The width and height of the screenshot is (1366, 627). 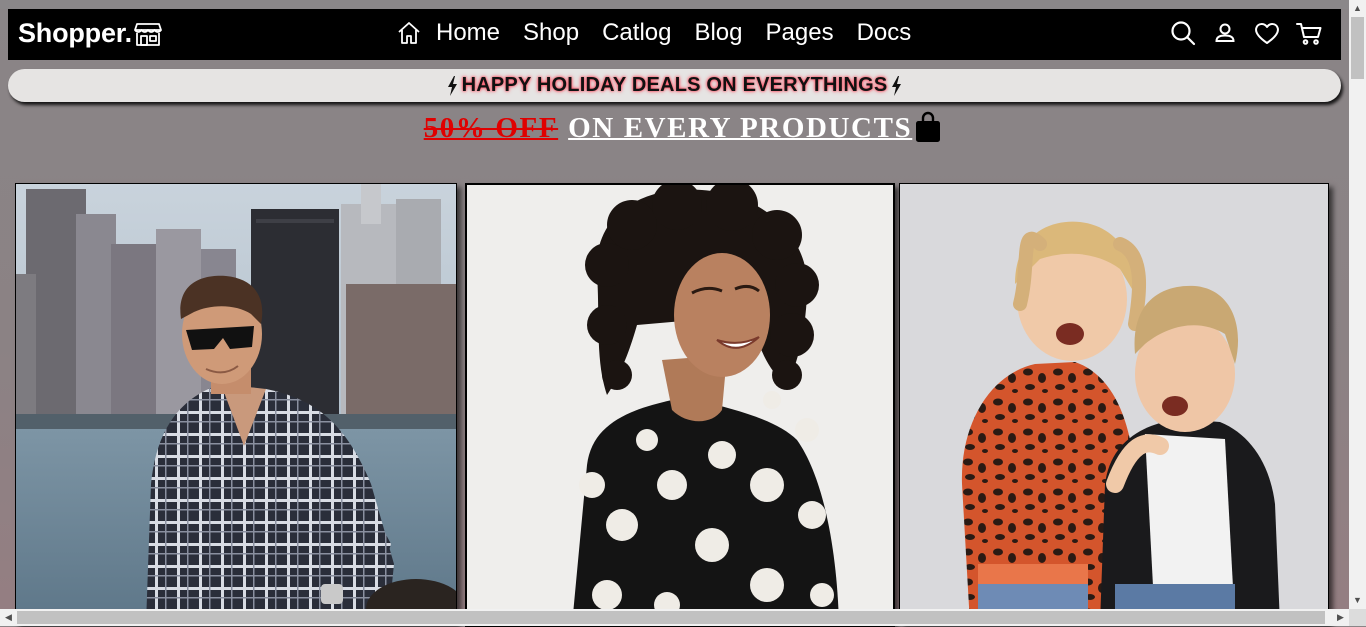 I want to click on main-nav: Home Shop Catlog Blog Pages Docs, so click(x=665, y=33).